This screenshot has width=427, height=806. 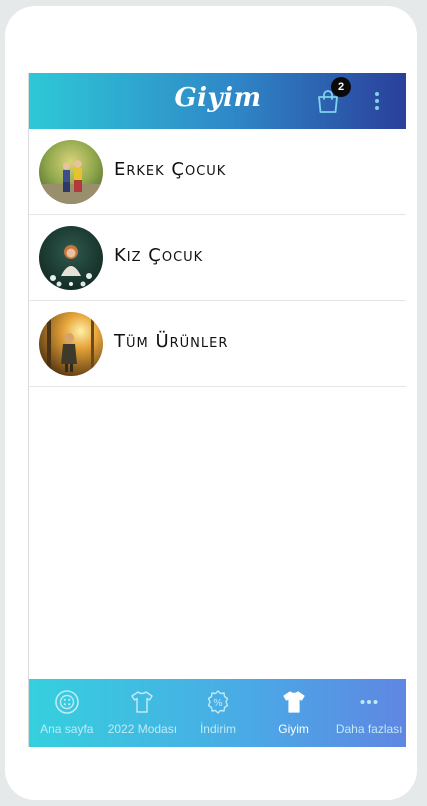 I want to click on category-item-kiz-cocuk: Kız Çocuk, so click(x=217, y=258).